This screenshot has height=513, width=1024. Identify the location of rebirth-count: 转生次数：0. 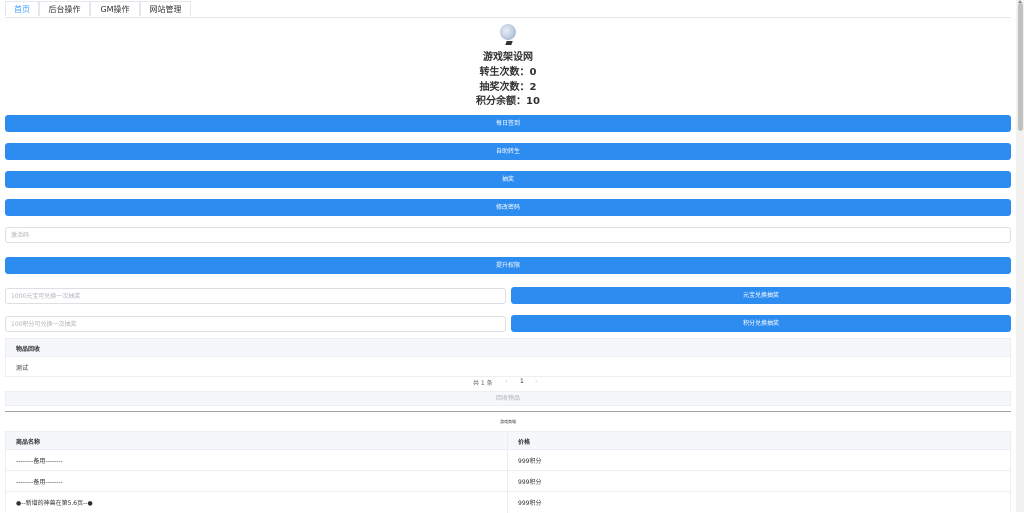
(508, 72).